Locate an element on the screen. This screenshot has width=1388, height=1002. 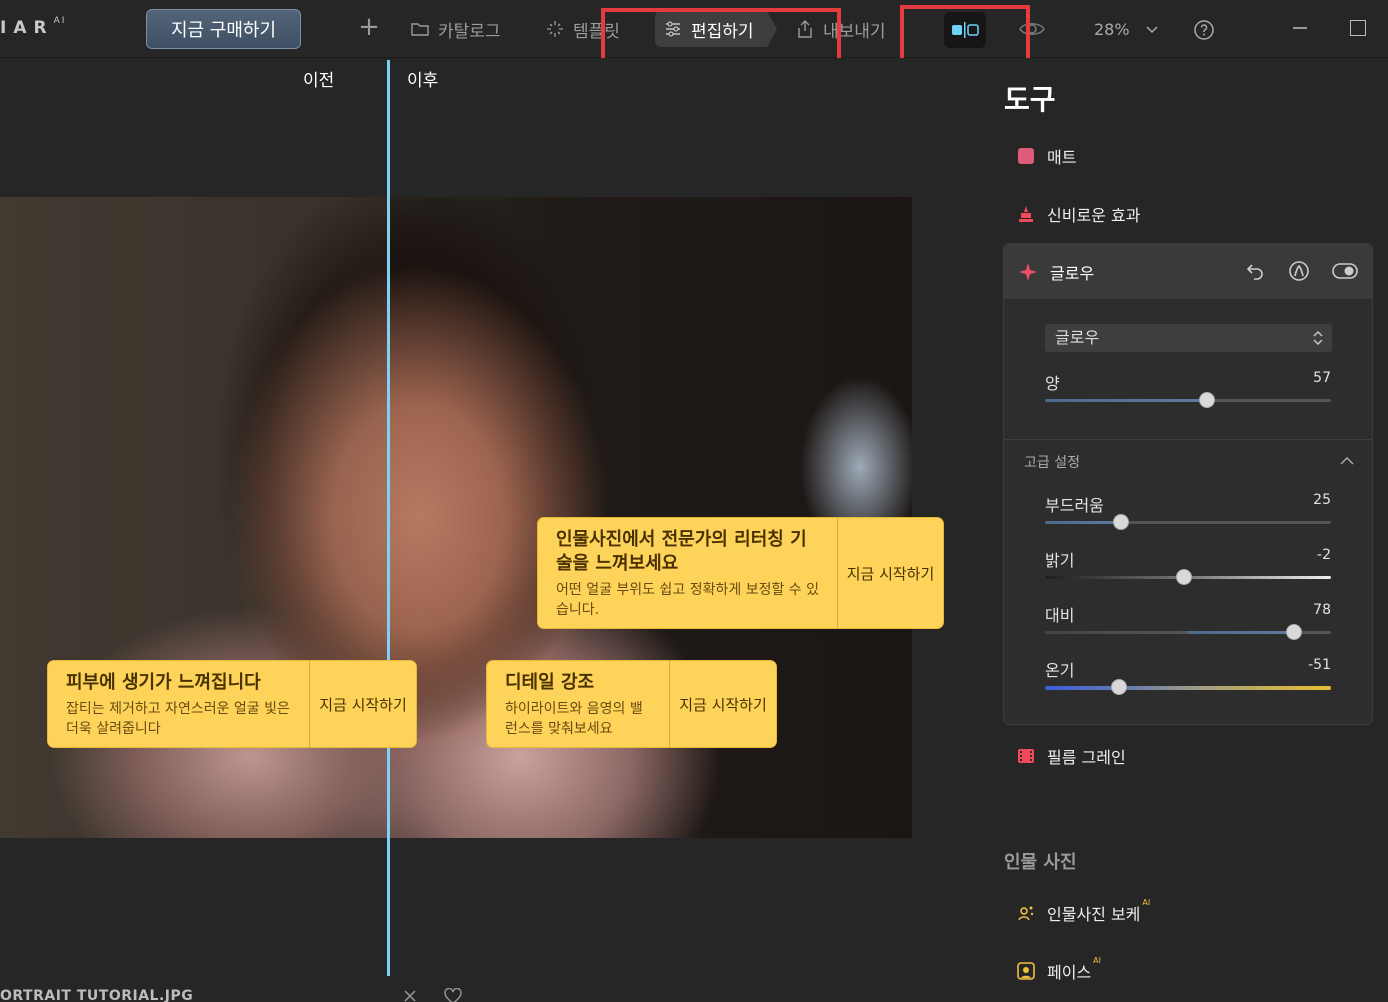
callout-desc: 하이라이트와 음영의 밸런스를 맞춰보세요 is located at coordinates (574, 719).